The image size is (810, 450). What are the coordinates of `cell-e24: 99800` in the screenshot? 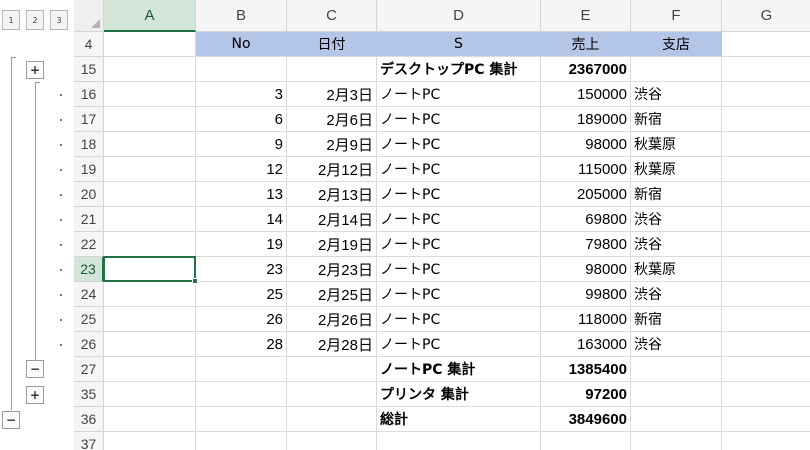 It's located at (586, 294).